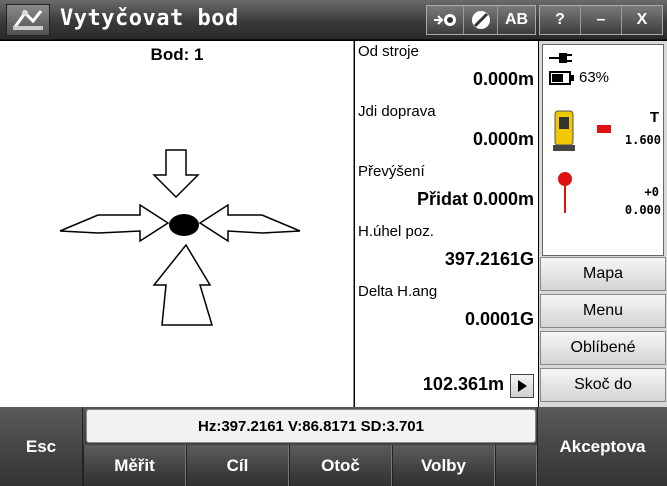 Image resolution: width=667 pixels, height=486 pixels. Describe the element at coordinates (651, 192) in the screenshot. I see `target-offset: +0` at that location.